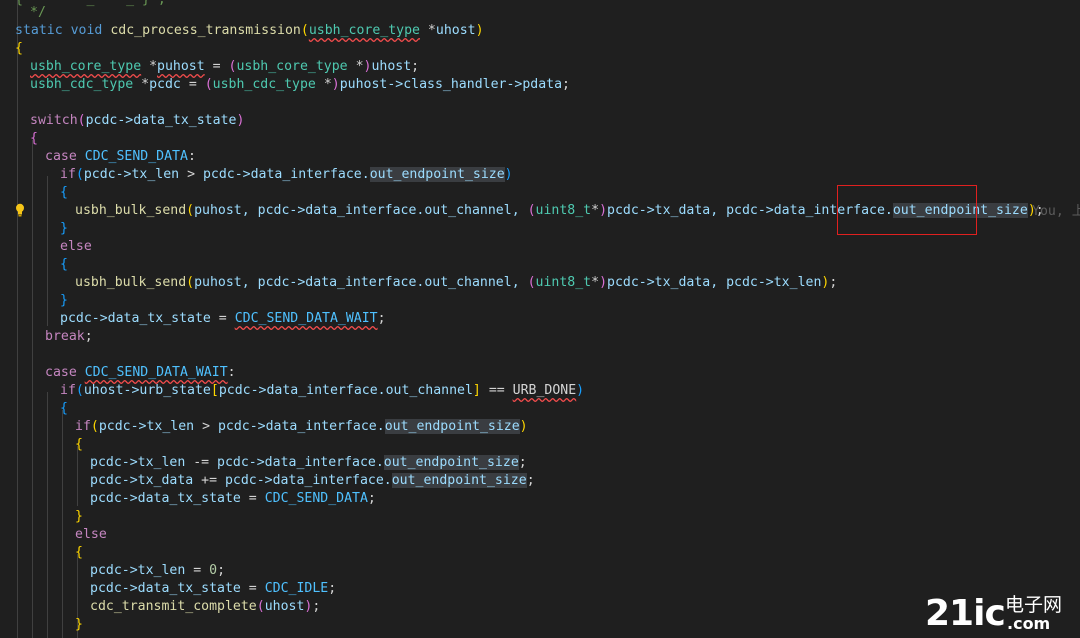 The image size is (1080, 638). What do you see at coordinates (540, 337) in the screenshot?
I see `code-line: break;` at bounding box center [540, 337].